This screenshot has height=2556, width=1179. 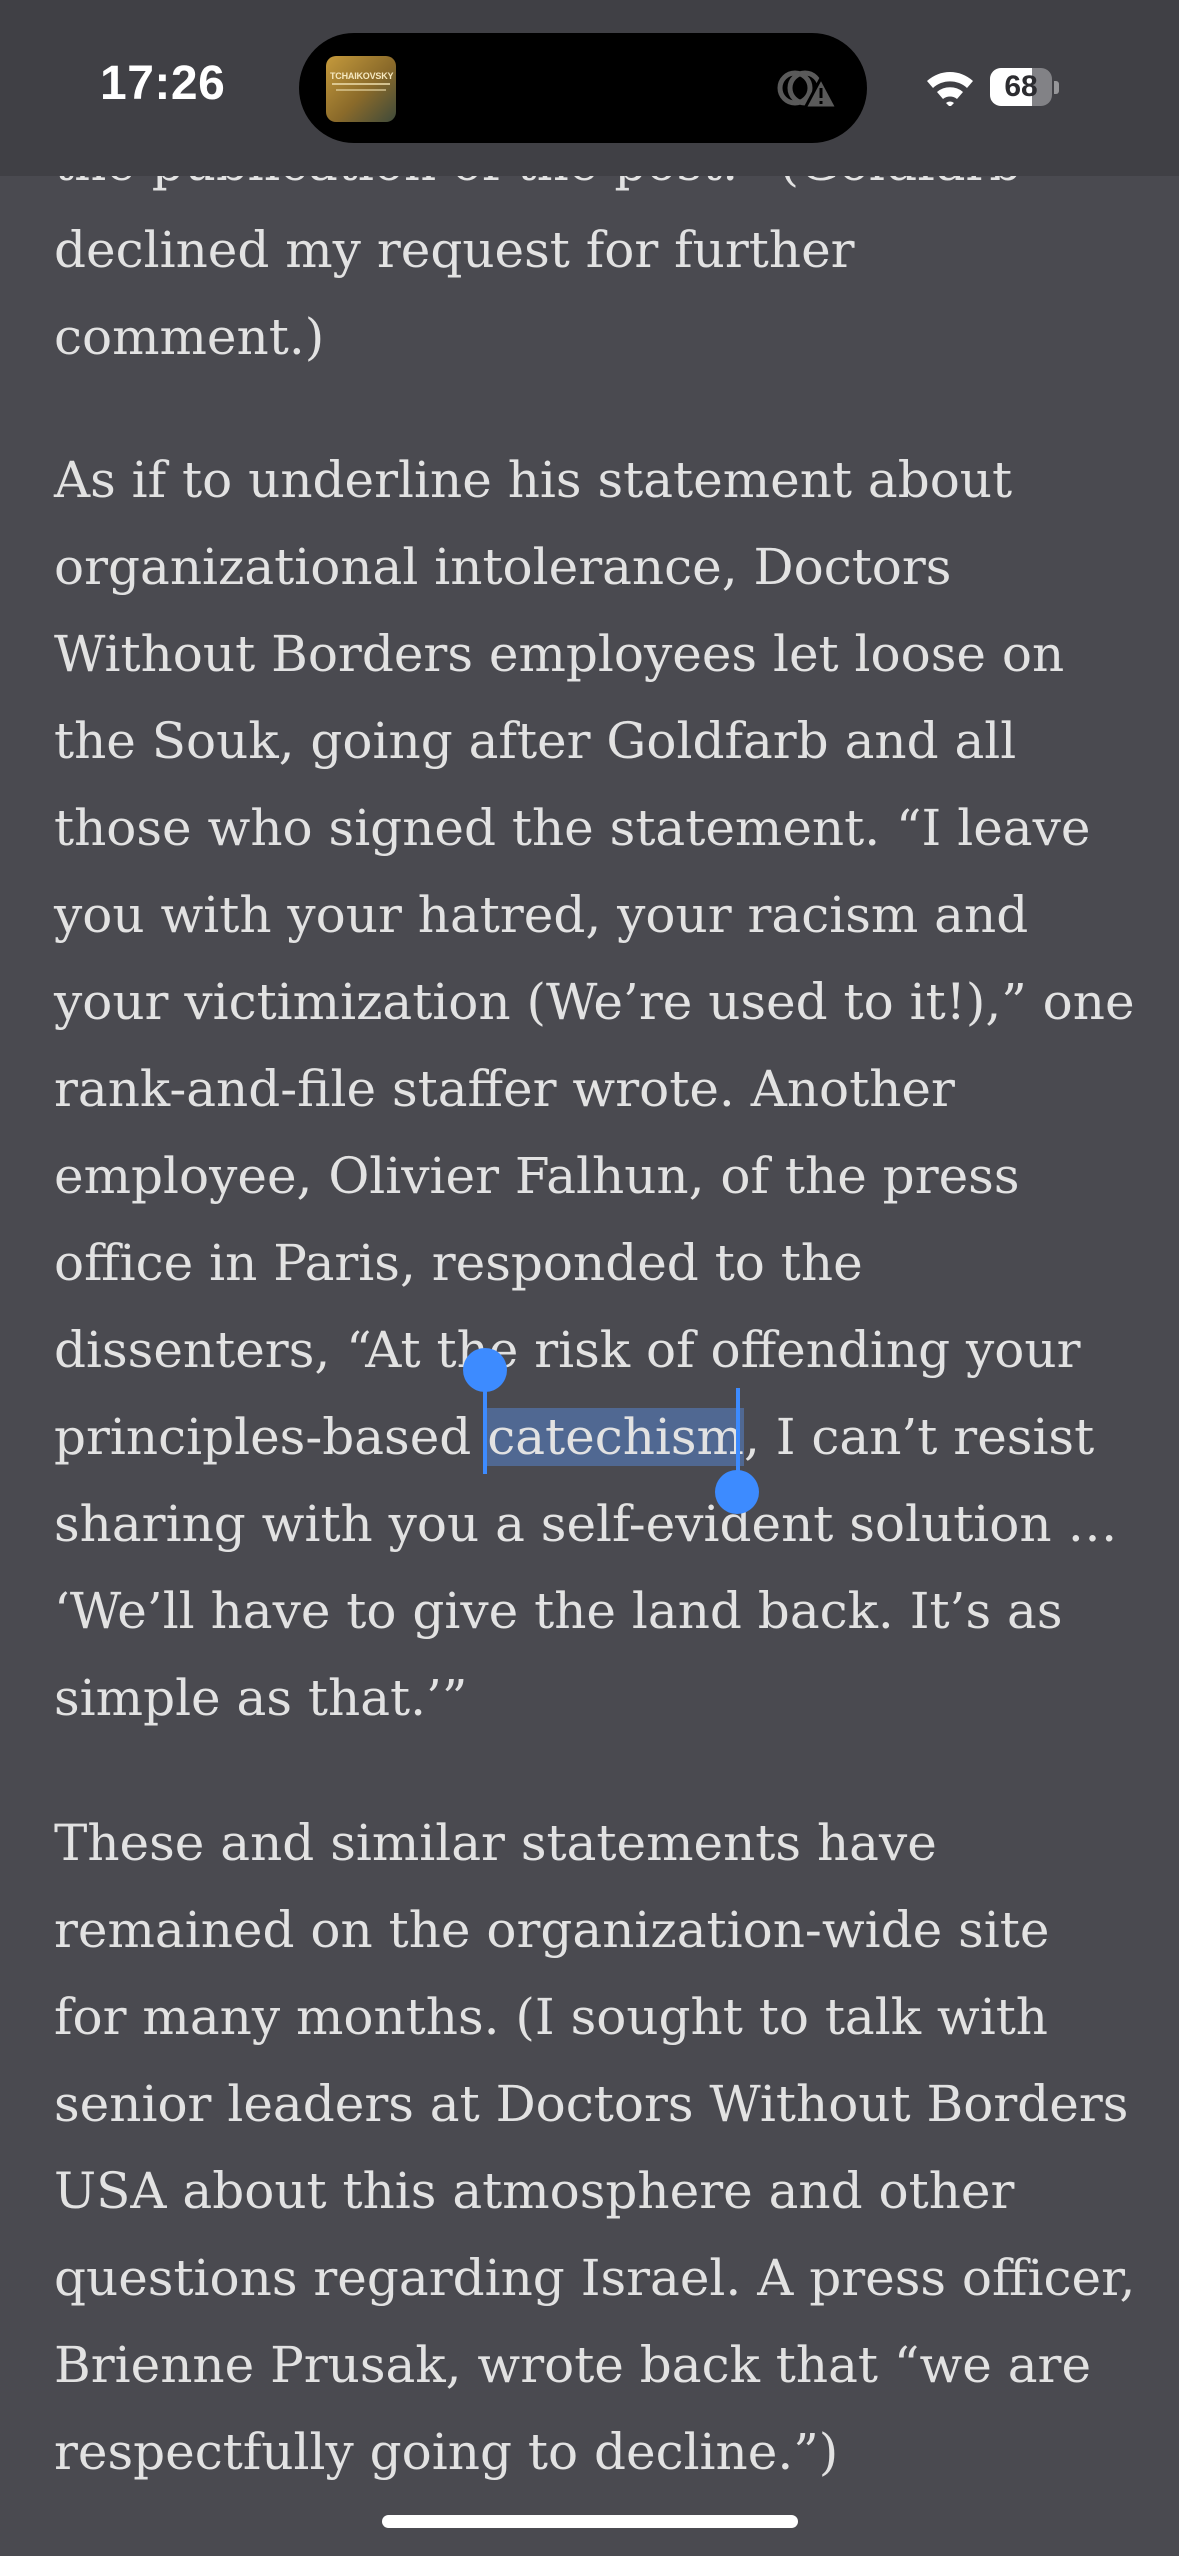 What do you see at coordinates (485, 1427) in the screenshot?
I see `selection-start-caret` at bounding box center [485, 1427].